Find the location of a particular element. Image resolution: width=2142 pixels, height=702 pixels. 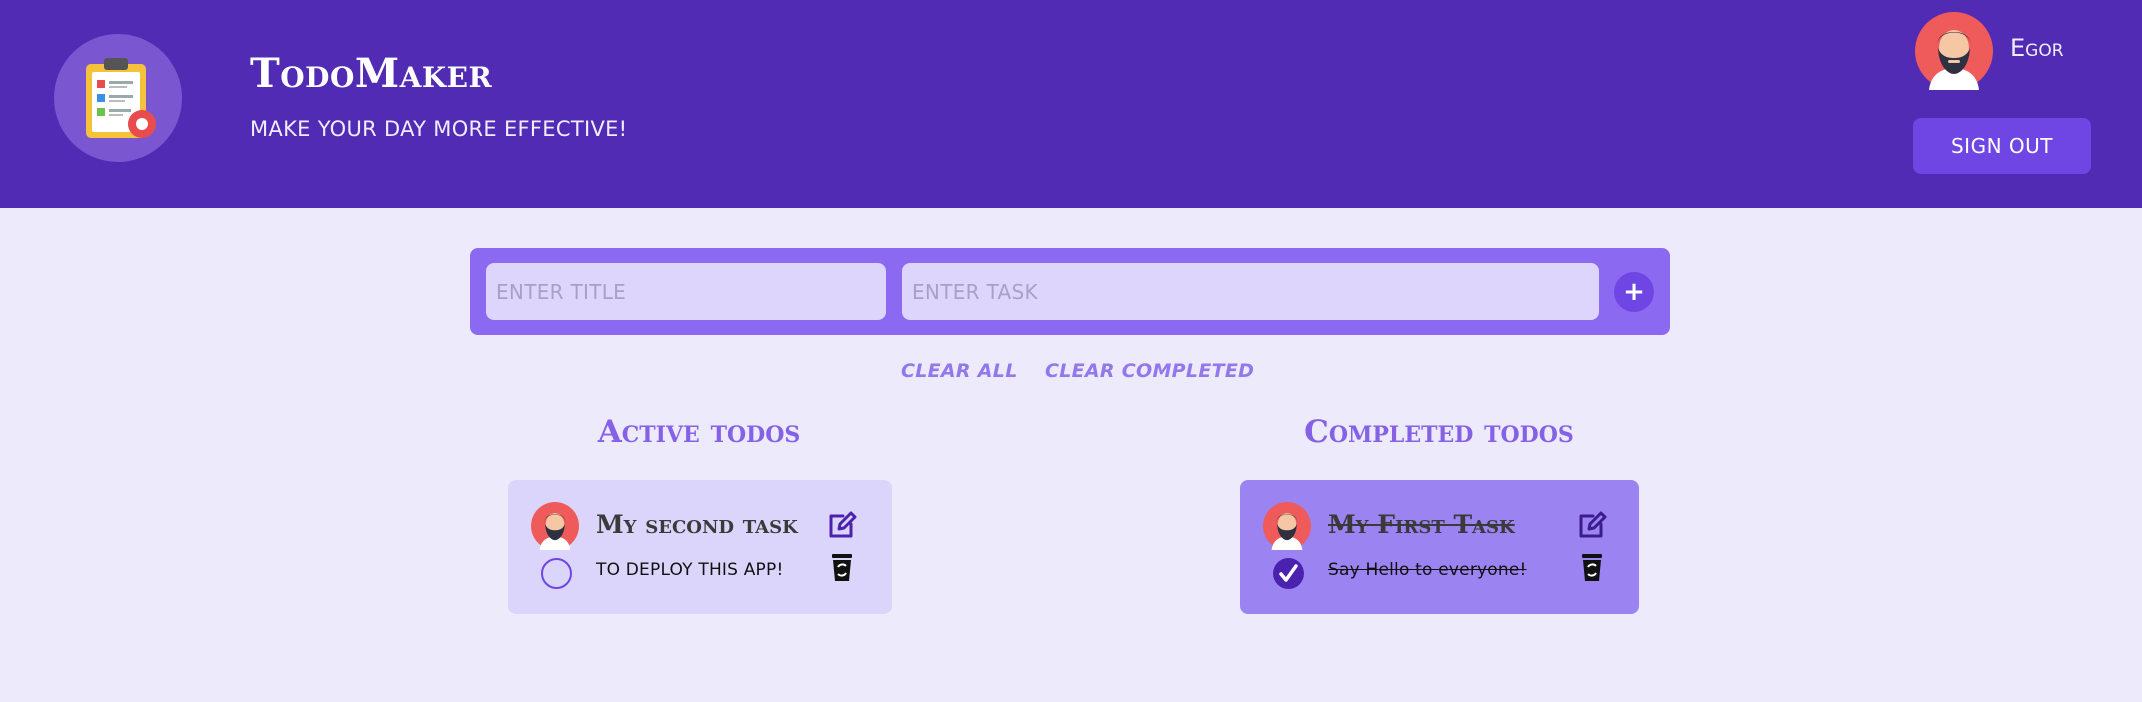

todo-description: Say Hello to everyone! is located at coordinates (1427, 570).